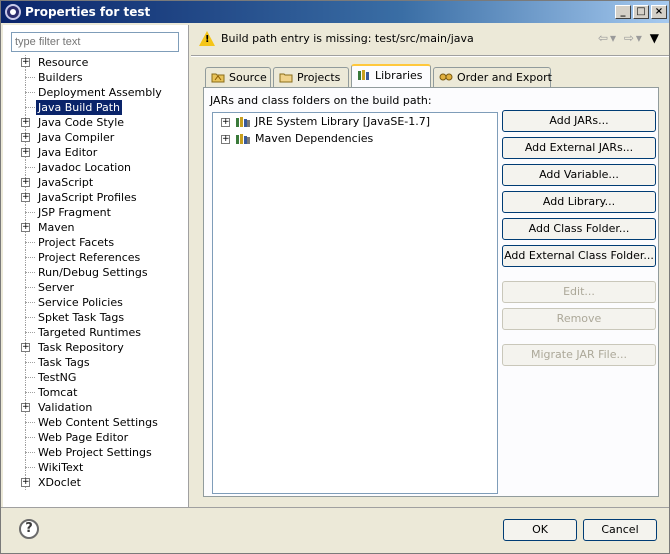 The image size is (670, 554). What do you see at coordinates (76, 242) in the screenshot?
I see `tree-item-label: Project Facets` at bounding box center [76, 242].